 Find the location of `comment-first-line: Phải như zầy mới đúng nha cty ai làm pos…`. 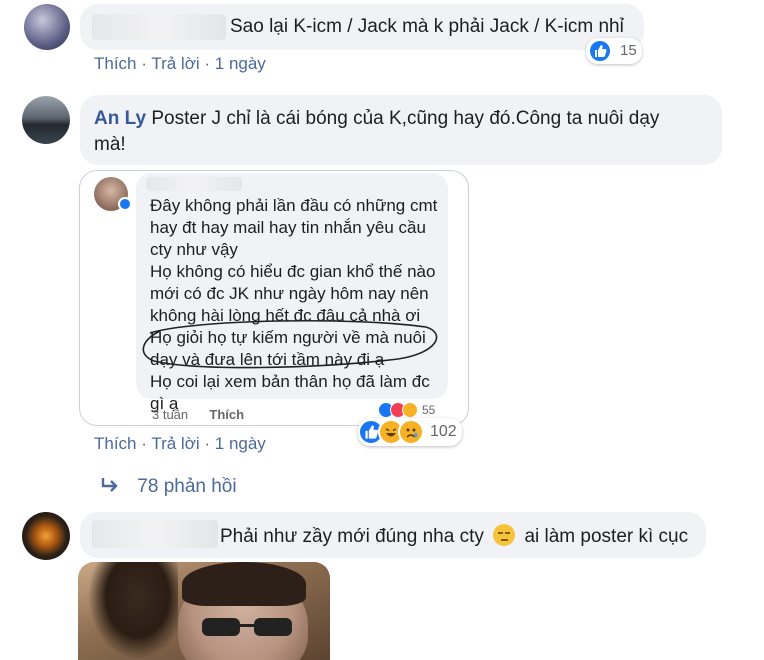

comment-first-line: Phải như zầy mới đúng nha cty ai làm pos… is located at coordinates (454, 536).